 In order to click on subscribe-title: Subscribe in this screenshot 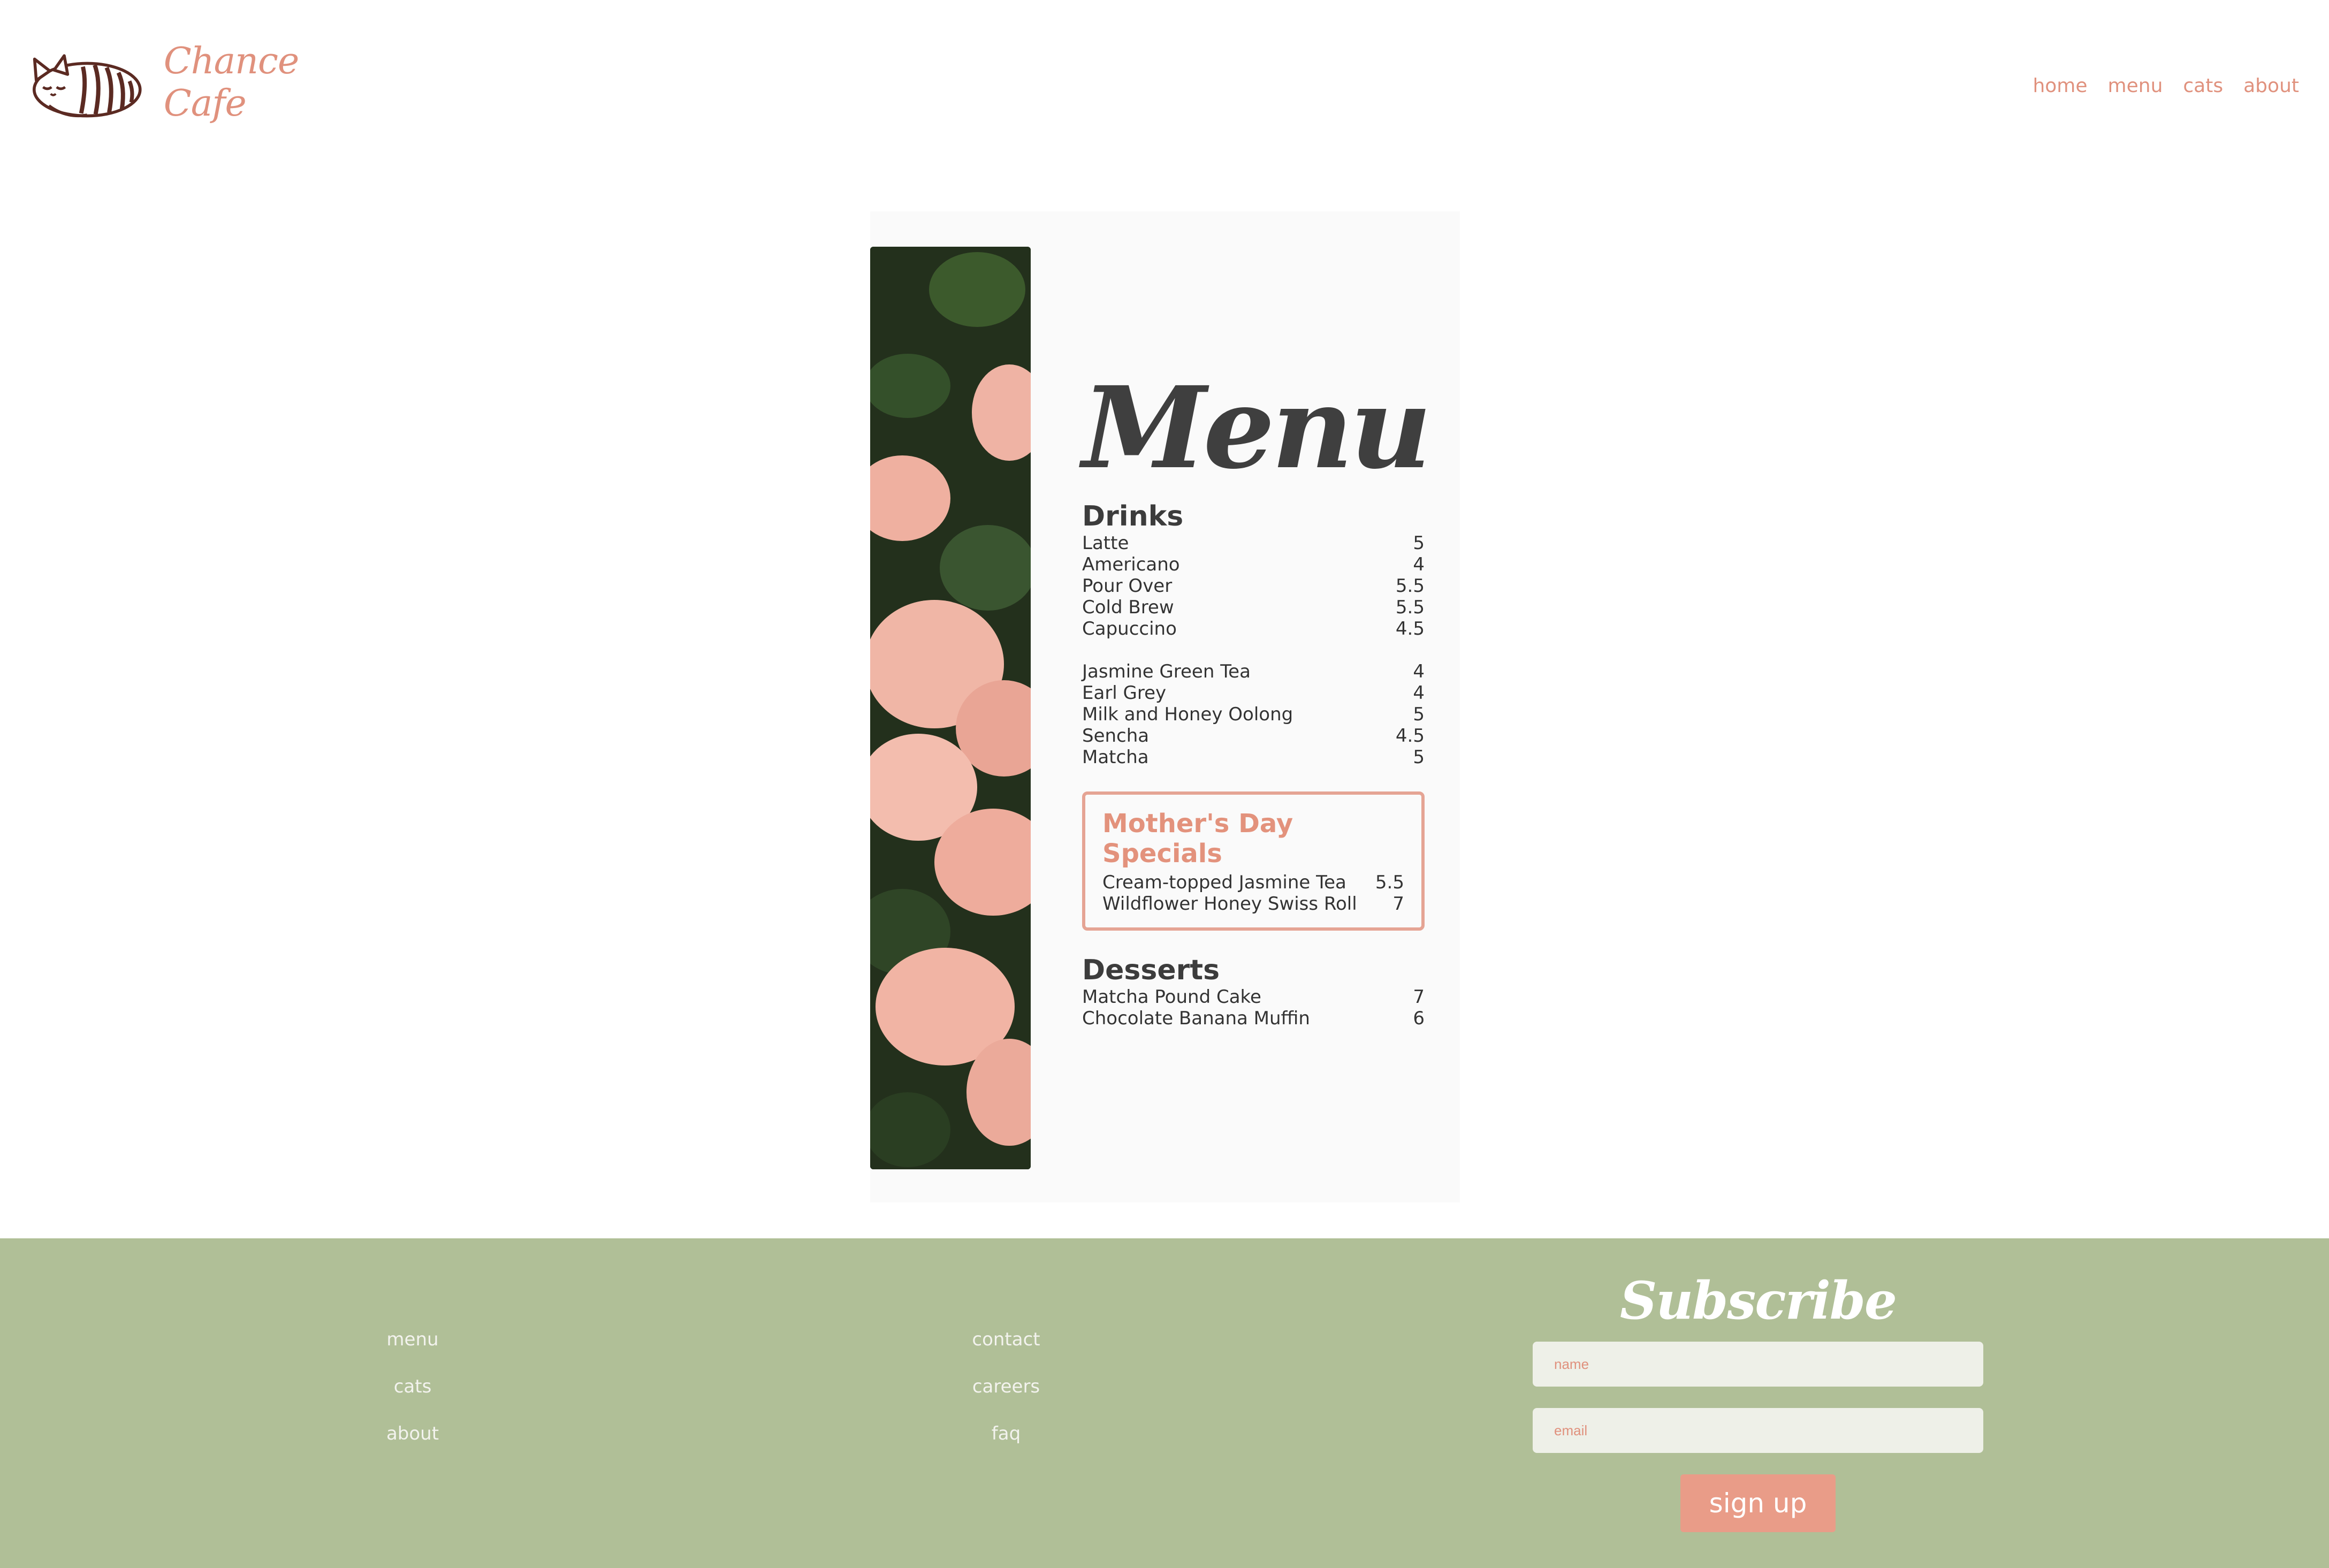, I will do `click(1758, 1300)`.